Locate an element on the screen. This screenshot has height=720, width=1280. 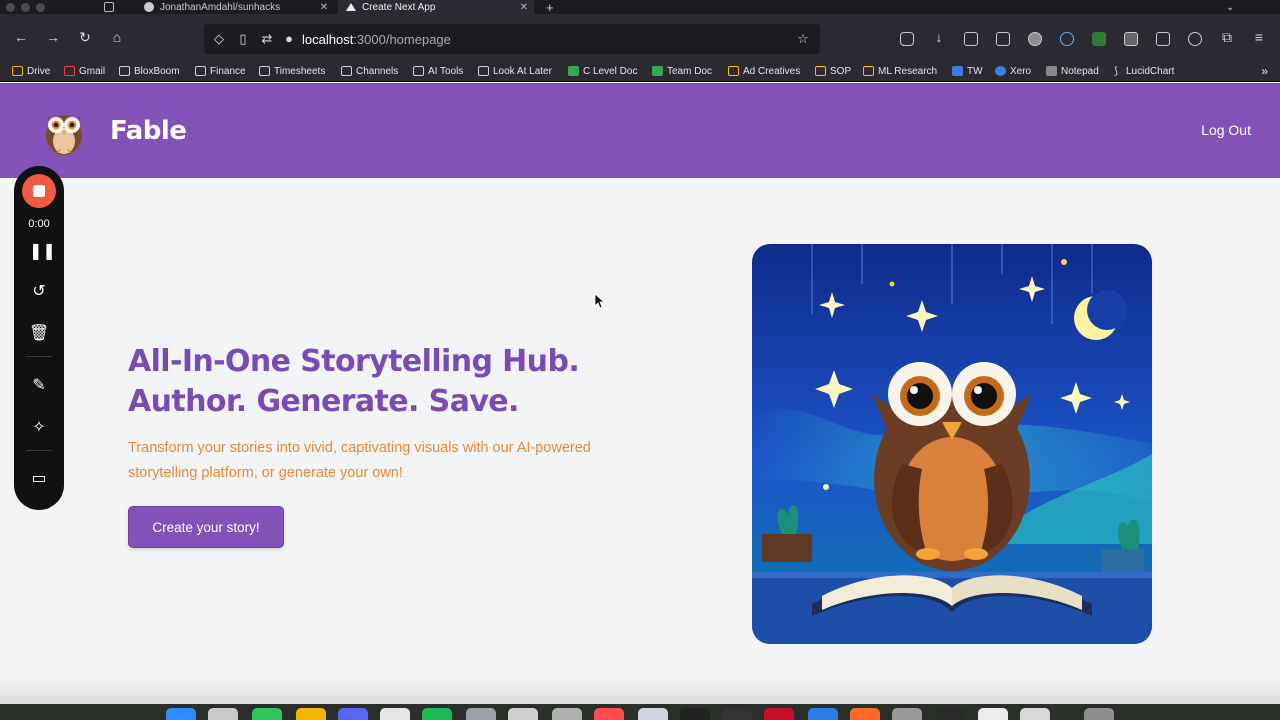
bookmark-label: Gmail is located at coordinates (92, 71).